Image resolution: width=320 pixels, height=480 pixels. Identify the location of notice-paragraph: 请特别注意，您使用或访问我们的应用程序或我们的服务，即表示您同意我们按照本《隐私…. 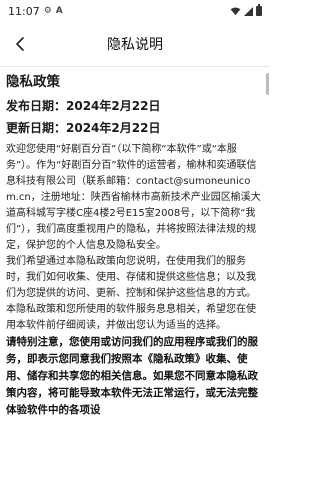
(132, 376).